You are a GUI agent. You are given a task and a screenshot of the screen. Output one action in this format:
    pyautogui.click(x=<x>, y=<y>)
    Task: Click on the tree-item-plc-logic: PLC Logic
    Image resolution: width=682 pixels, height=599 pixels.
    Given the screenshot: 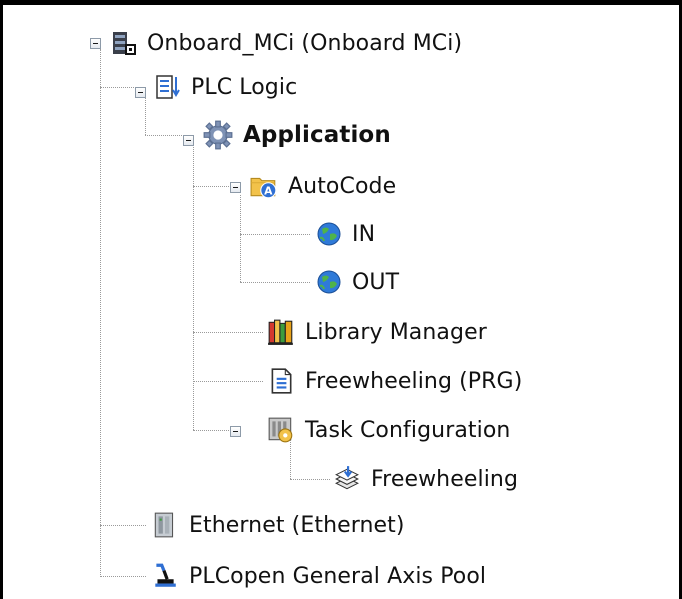 What is the action you would take?
    pyautogui.click(x=226, y=87)
    